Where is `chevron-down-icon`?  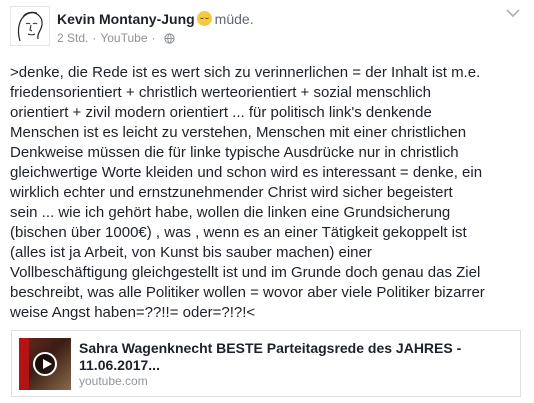
chevron-down-icon is located at coordinates (513, 13).